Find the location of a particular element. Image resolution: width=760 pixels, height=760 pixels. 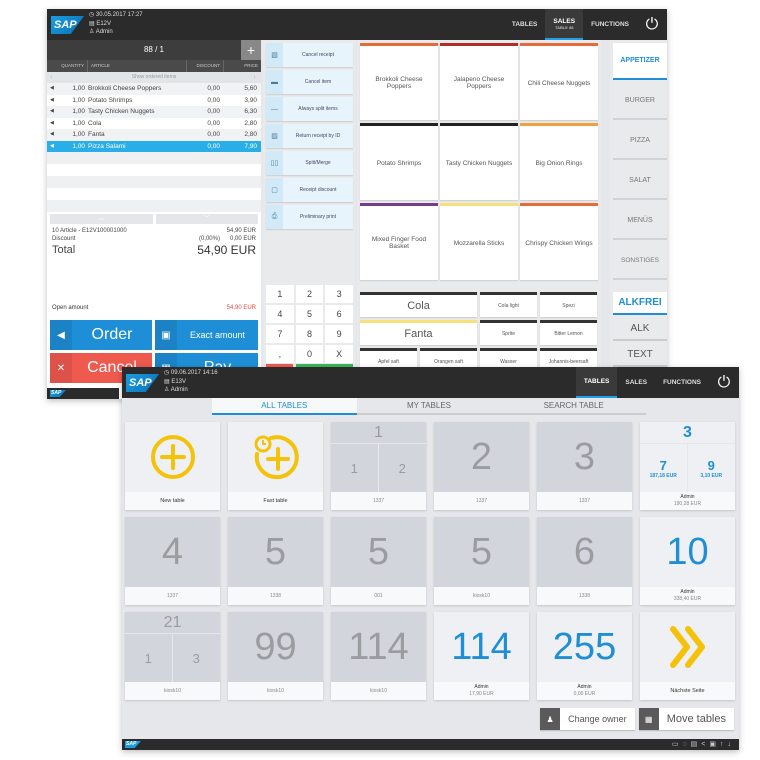

tab-my-tables: MY TABLES is located at coordinates (429, 406).